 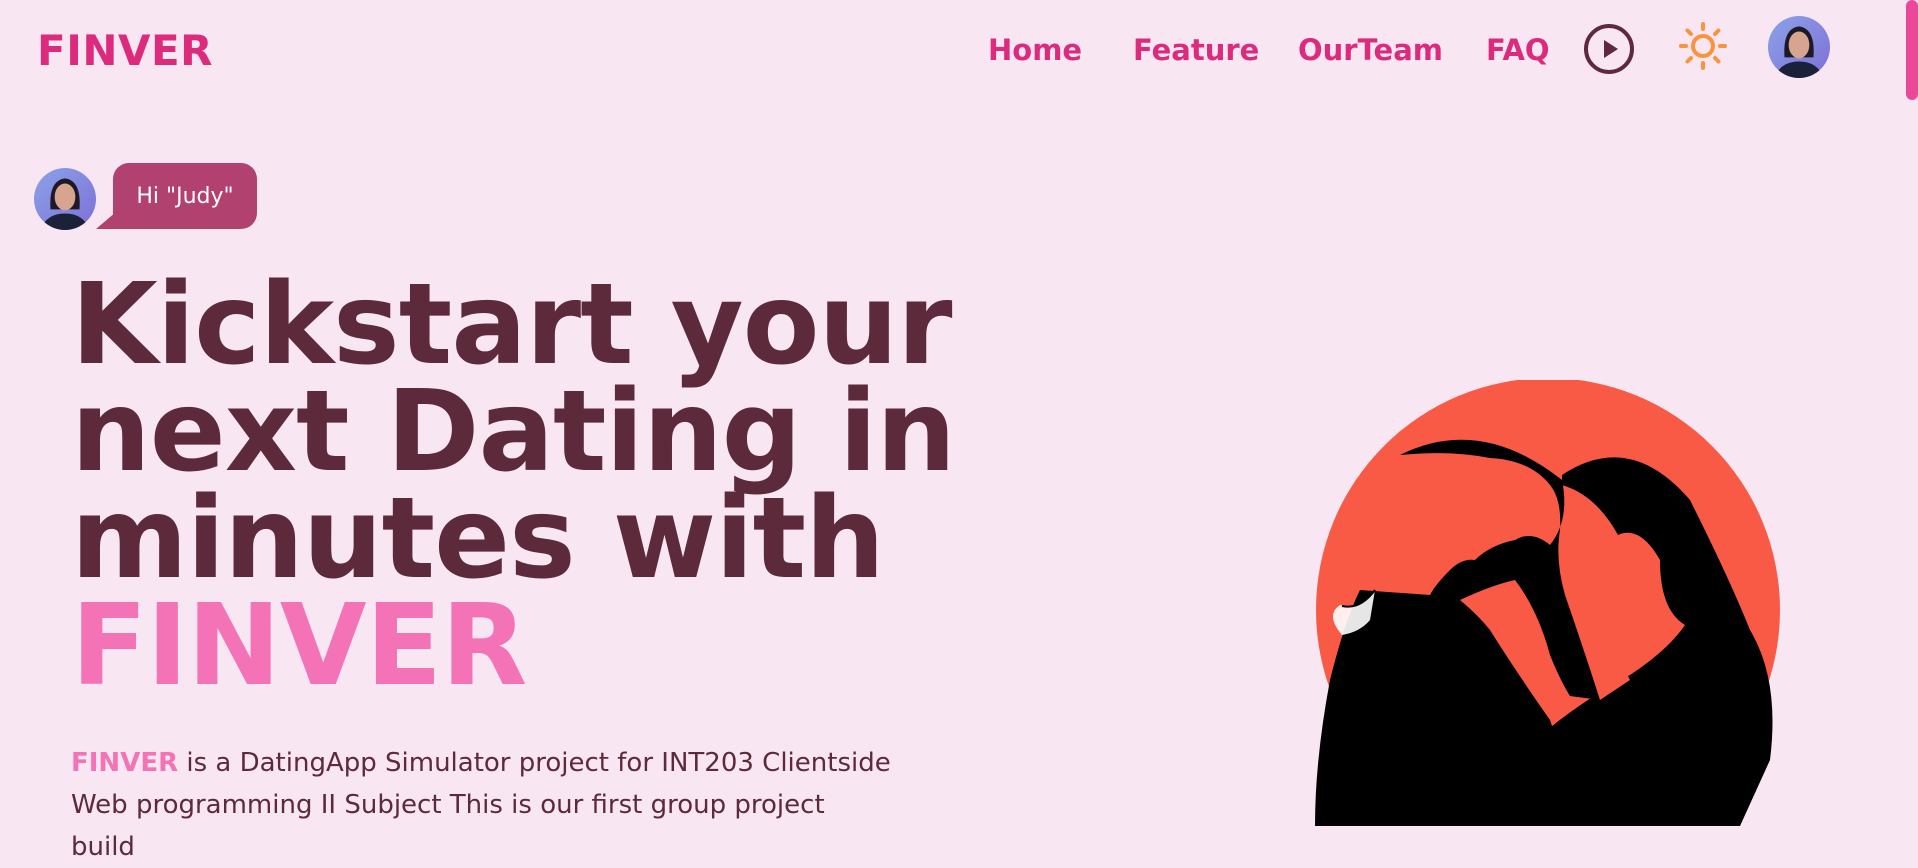 What do you see at coordinates (125, 763) in the screenshot?
I see `description-brand: FINVER` at bounding box center [125, 763].